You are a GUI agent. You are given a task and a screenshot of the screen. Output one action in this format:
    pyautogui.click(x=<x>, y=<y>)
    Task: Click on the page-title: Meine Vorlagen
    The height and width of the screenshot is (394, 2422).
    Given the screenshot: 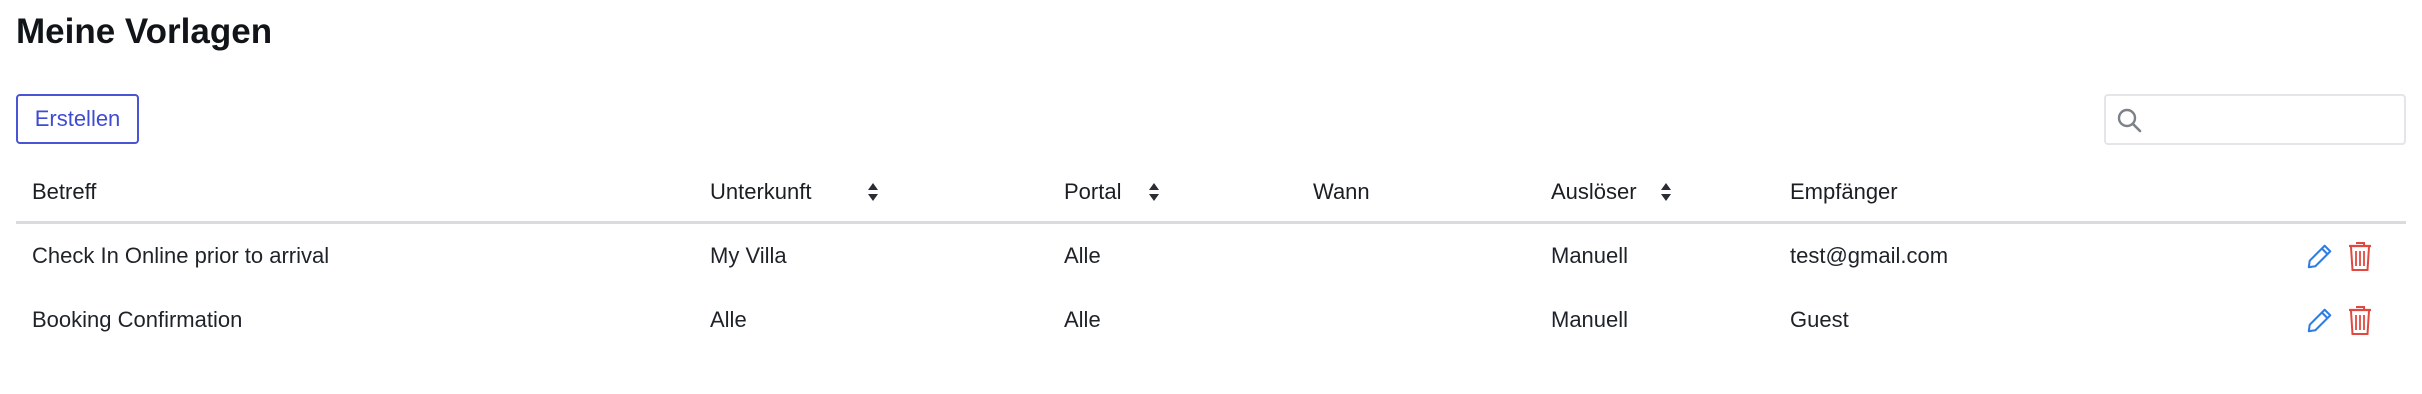 What is the action you would take?
    pyautogui.click(x=144, y=31)
    